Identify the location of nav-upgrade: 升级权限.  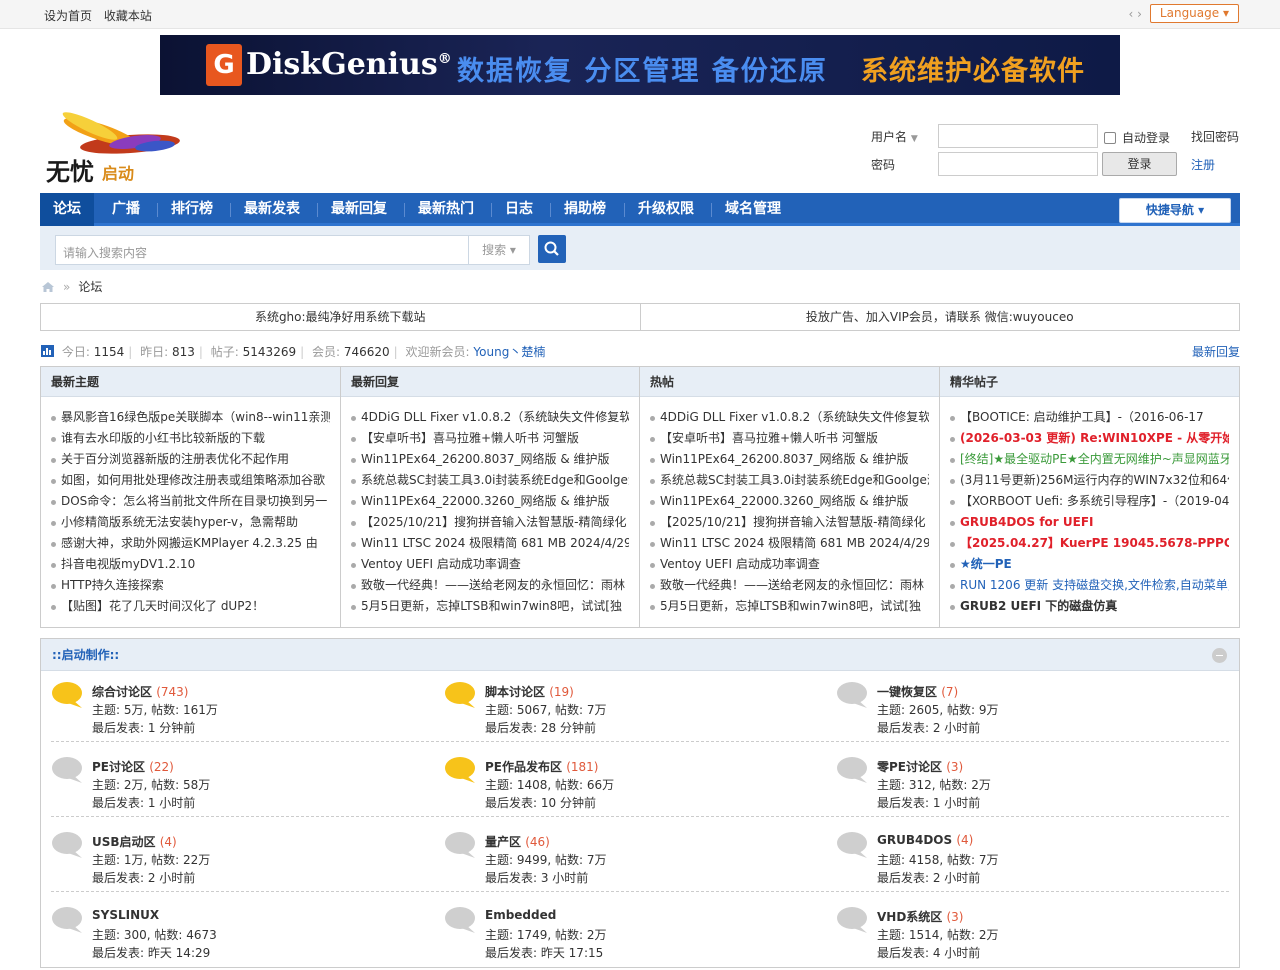
(666, 209).